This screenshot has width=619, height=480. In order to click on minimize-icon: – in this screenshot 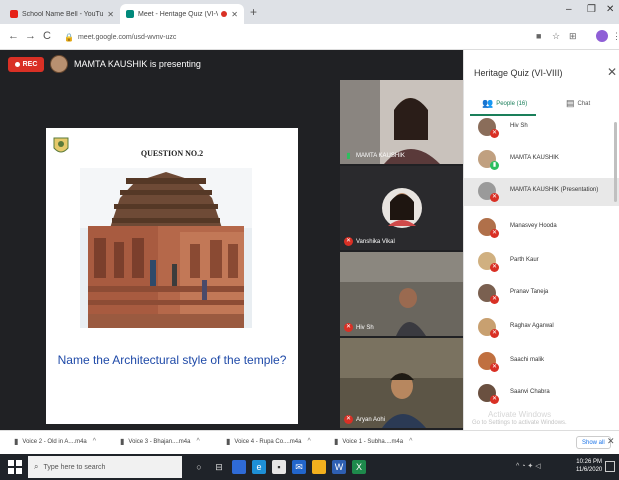, I will do `click(569, 9)`.